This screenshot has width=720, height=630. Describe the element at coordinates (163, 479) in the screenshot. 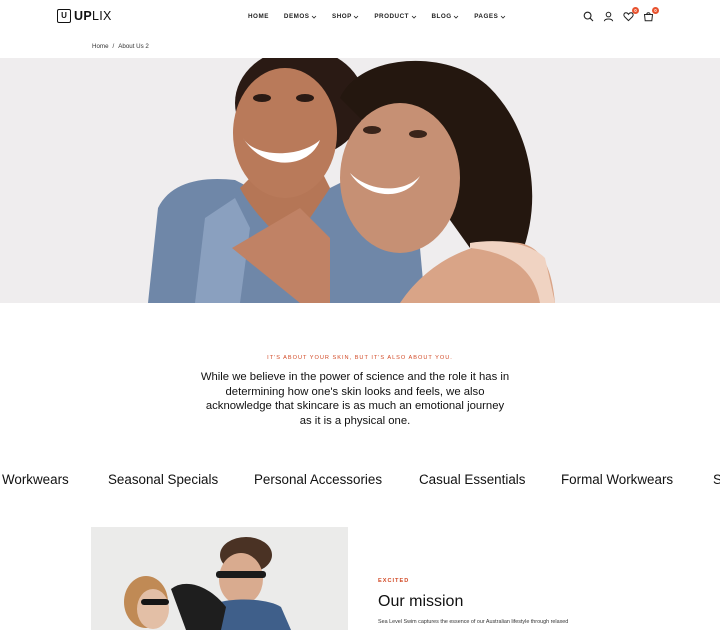

I see `marquee-item: Seasonal Specials` at that location.